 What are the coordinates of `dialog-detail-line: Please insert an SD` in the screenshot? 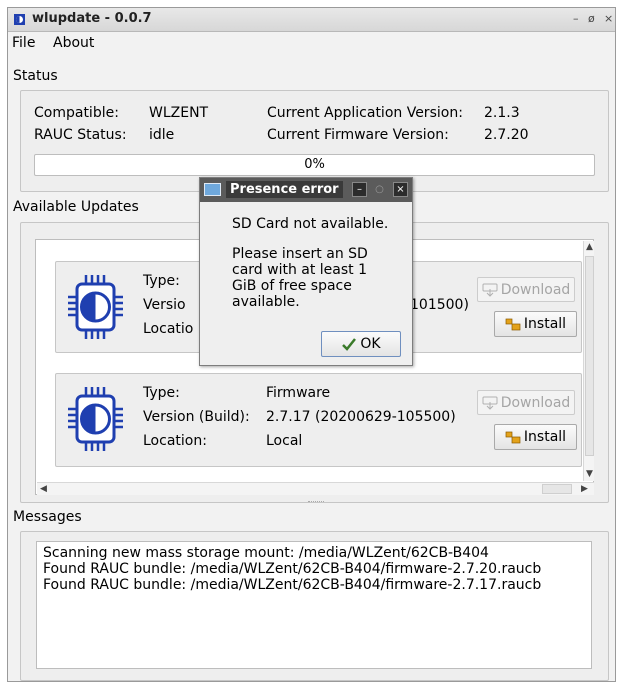 It's located at (300, 254).